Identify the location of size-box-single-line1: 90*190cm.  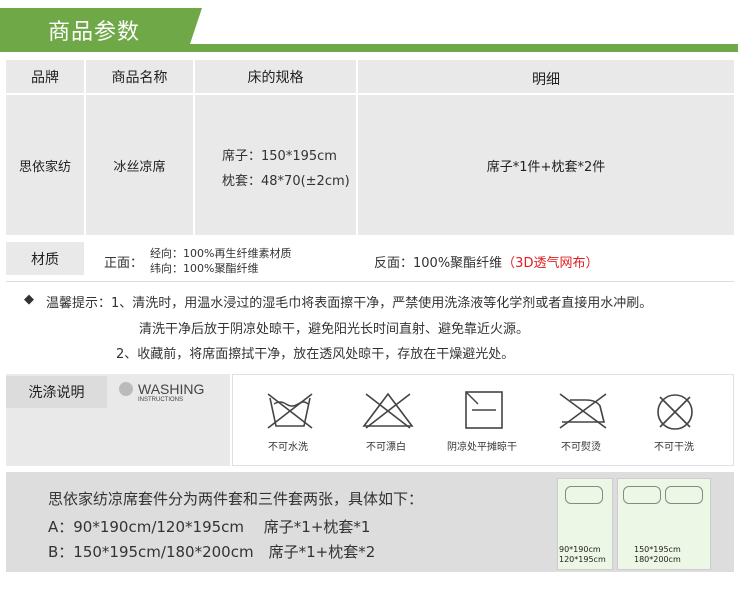
(580, 549).